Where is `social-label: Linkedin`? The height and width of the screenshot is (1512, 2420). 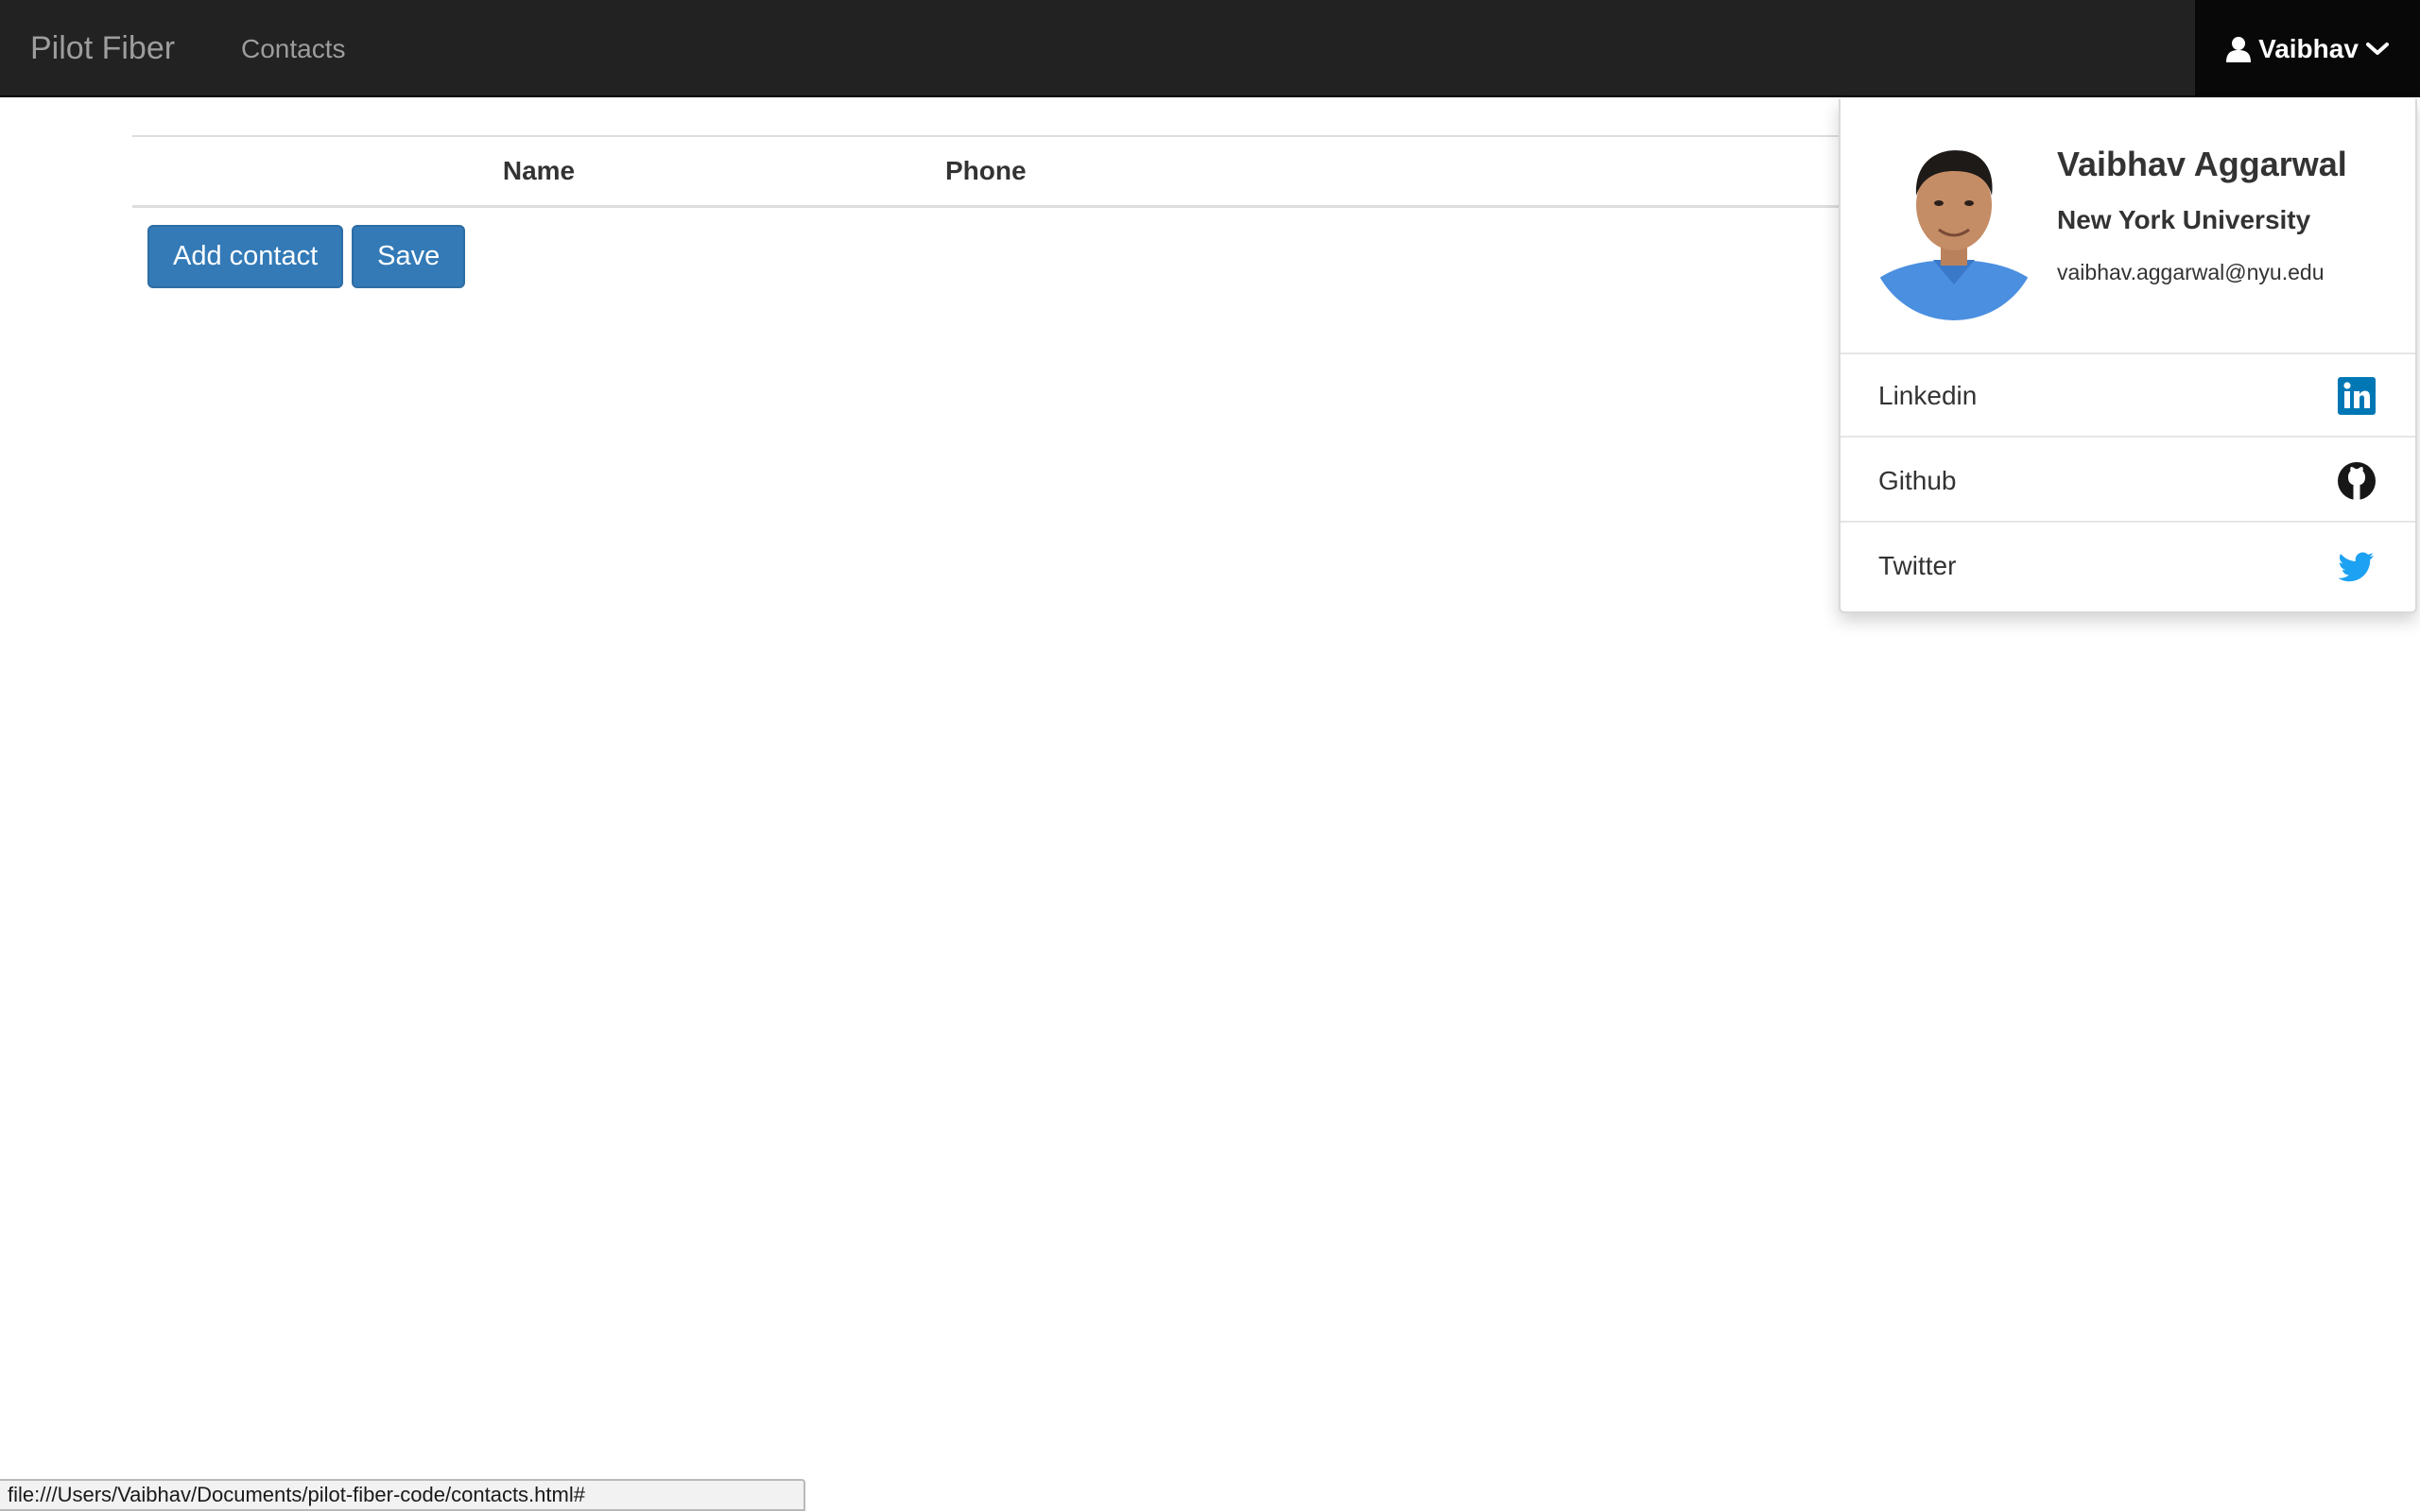 social-label: Linkedin is located at coordinates (1928, 395).